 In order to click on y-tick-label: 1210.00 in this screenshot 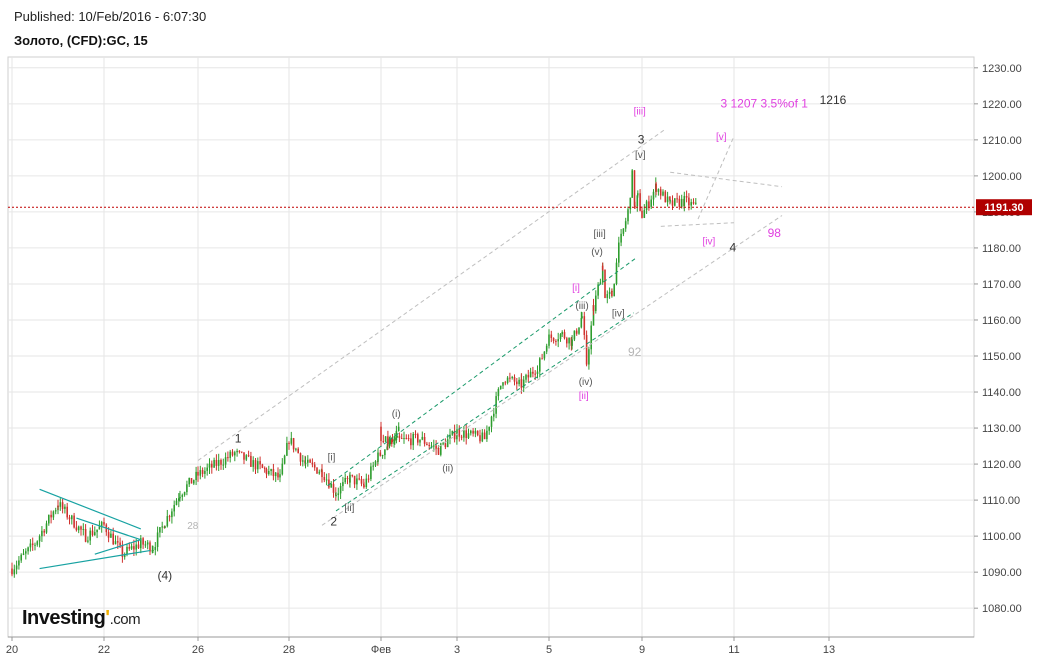, I will do `click(1002, 141)`.